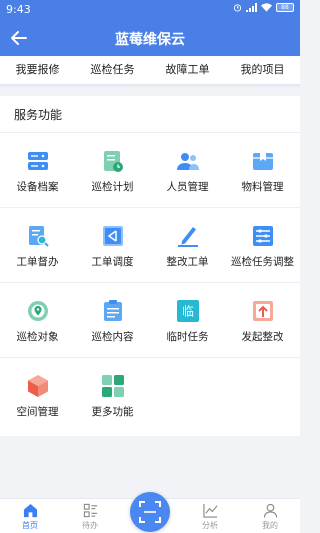 This screenshot has width=320, height=533. What do you see at coordinates (113, 161) in the screenshot?
I see `inspection-plan-icon` at bounding box center [113, 161].